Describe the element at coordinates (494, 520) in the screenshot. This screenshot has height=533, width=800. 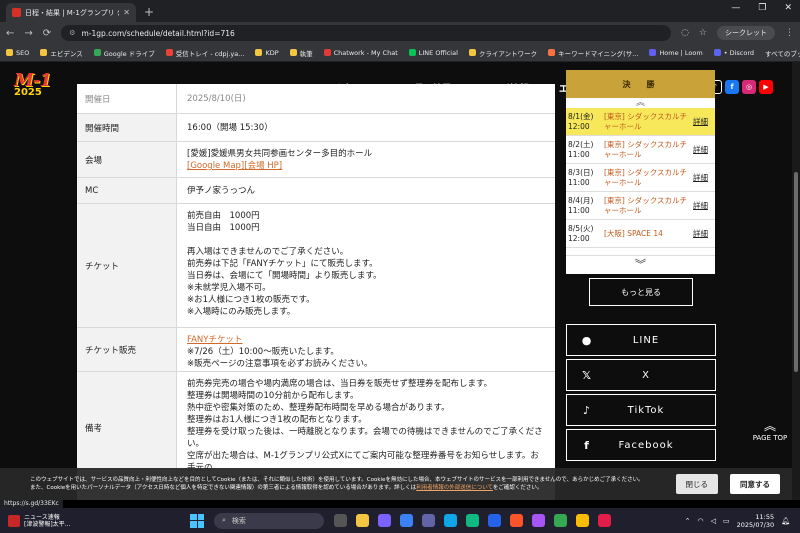
I see `mail-icon` at that location.